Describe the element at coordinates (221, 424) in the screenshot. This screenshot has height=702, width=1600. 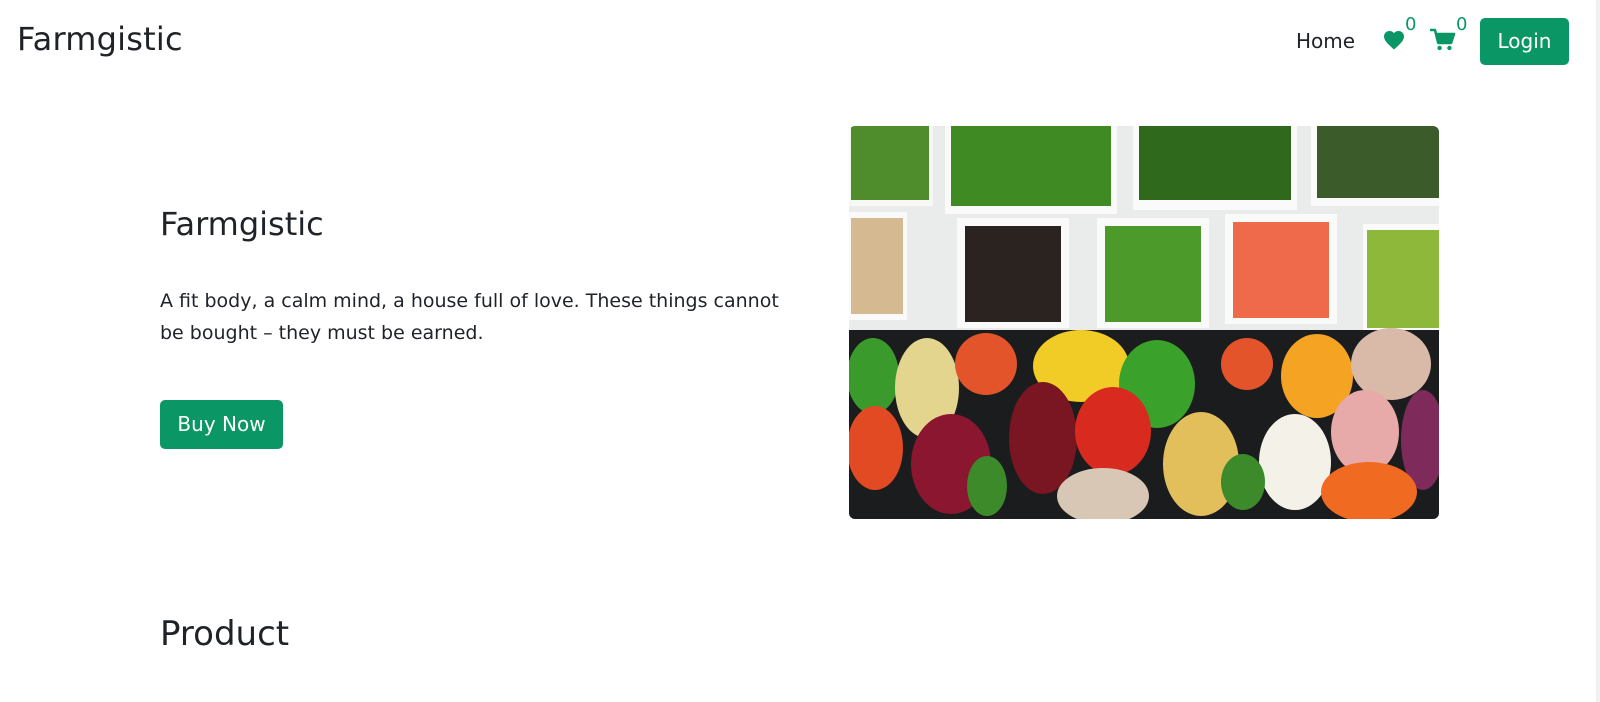
I see `buy-now-button: Buy Now` at that location.